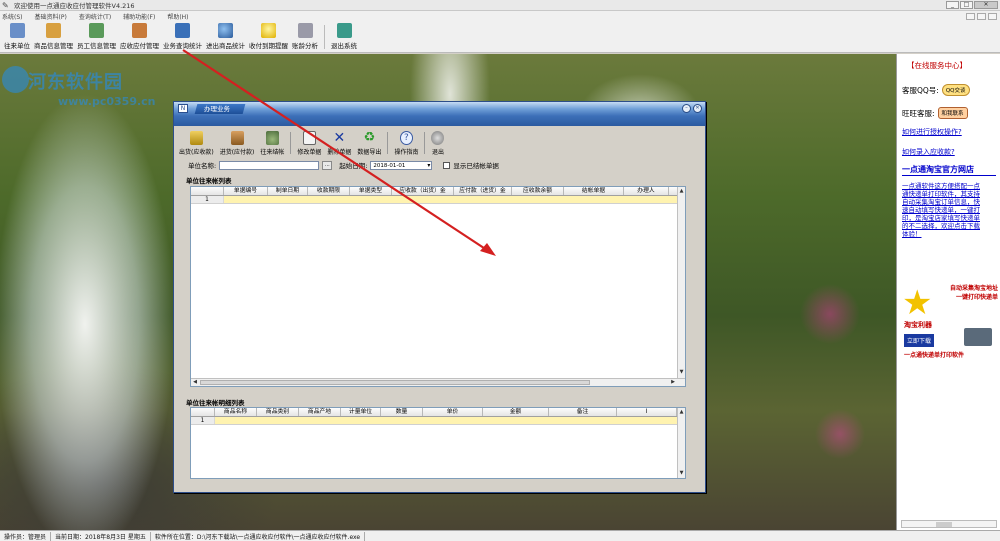 The image size is (1000, 541). I want to click on column-header: I, so click(647, 412).